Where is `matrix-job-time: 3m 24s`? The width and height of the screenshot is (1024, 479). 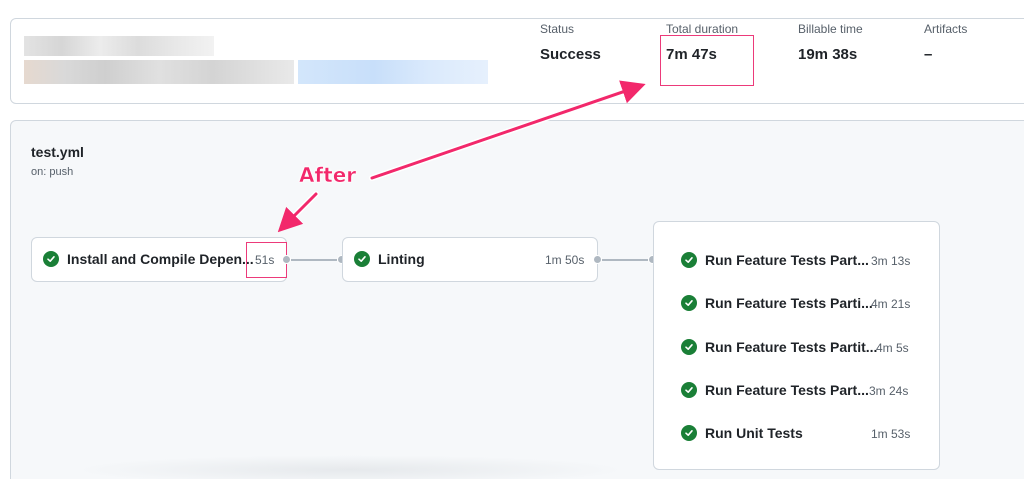 matrix-job-time: 3m 24s is located at coordinates (889, 391).